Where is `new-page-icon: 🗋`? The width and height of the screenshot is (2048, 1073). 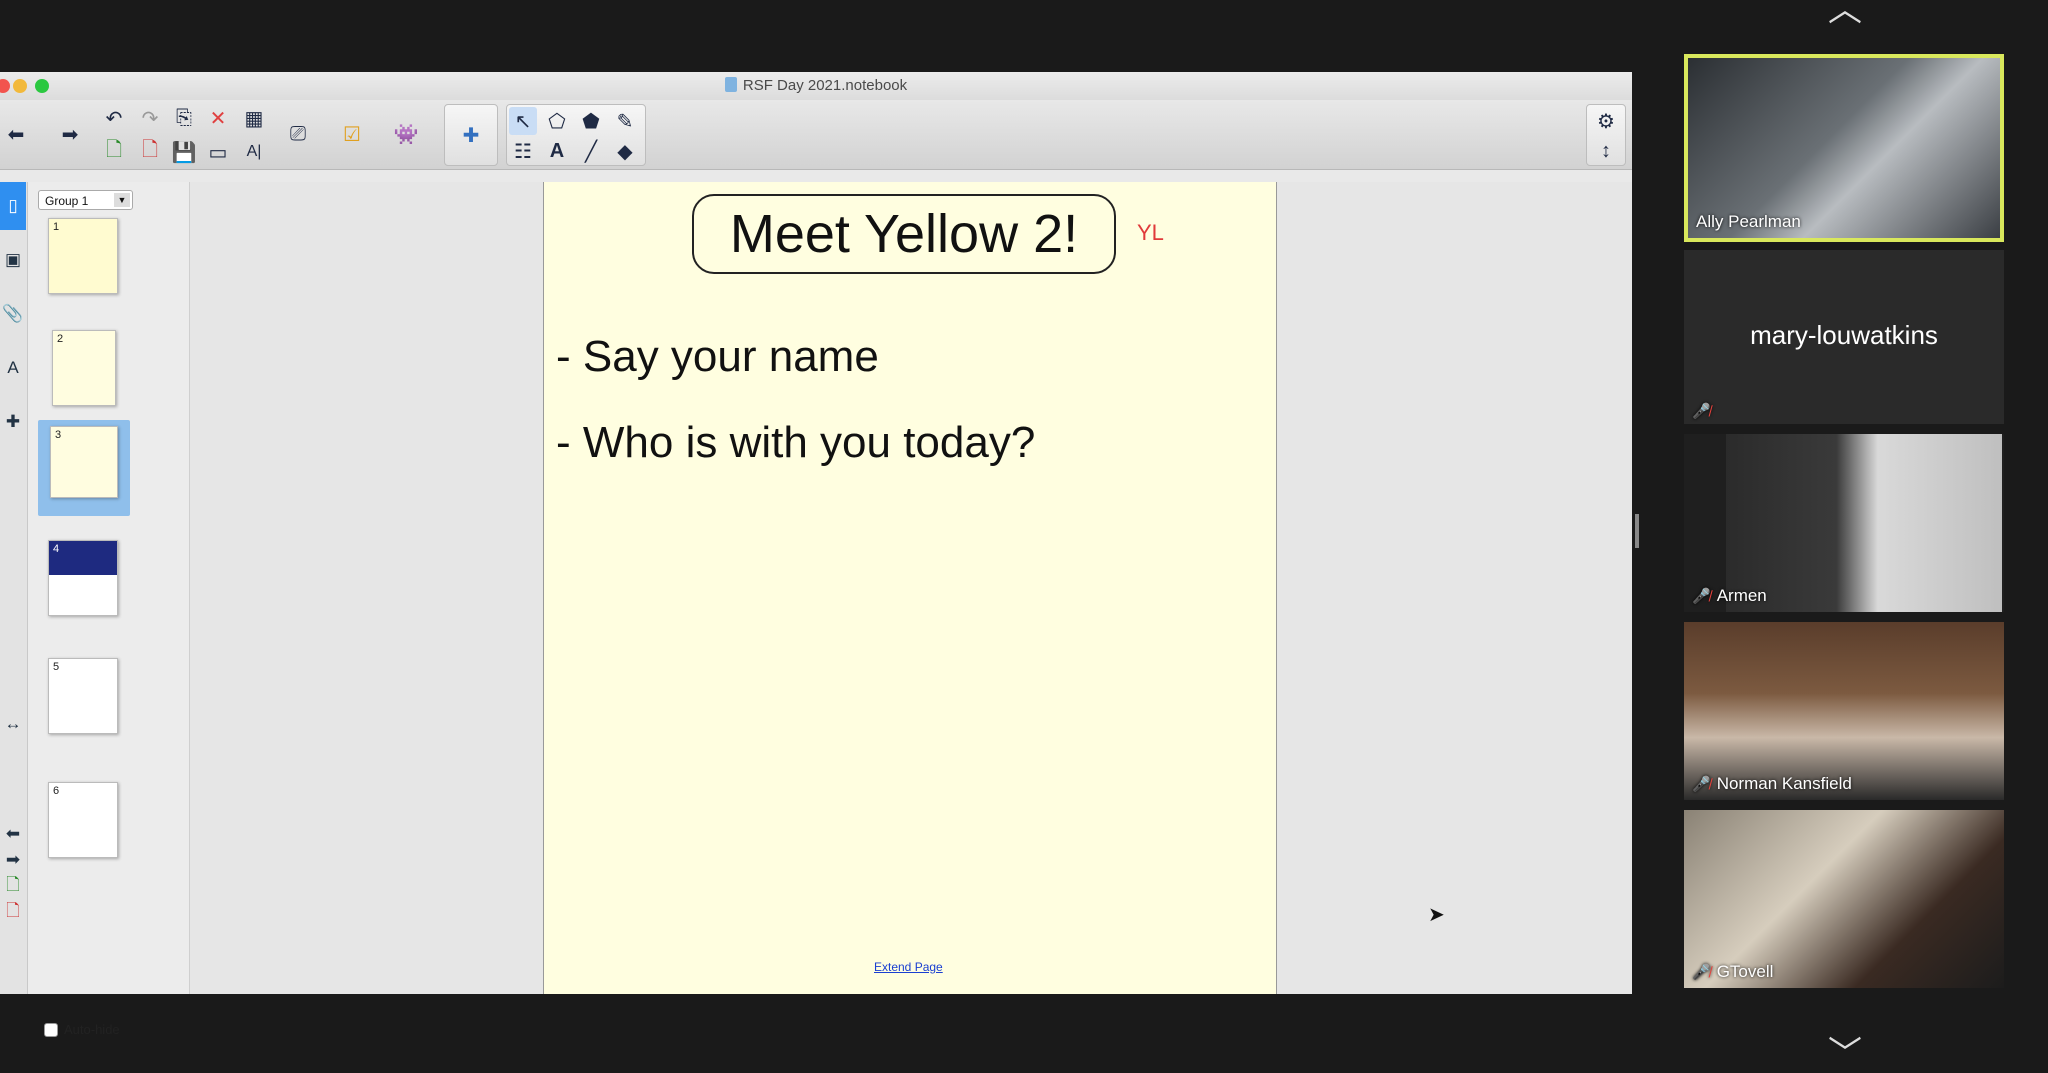
new-page-icon: 🗋 is located at coordinates (114, 152).